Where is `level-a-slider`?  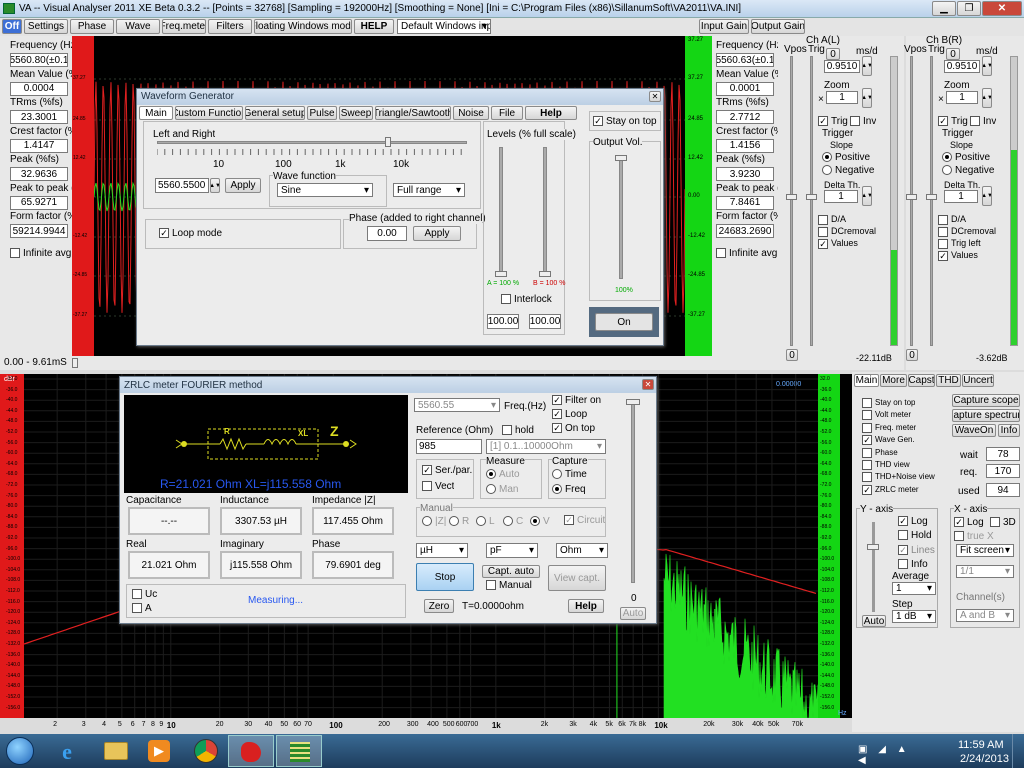
level-a-slider is located at coordinates (501, 212).